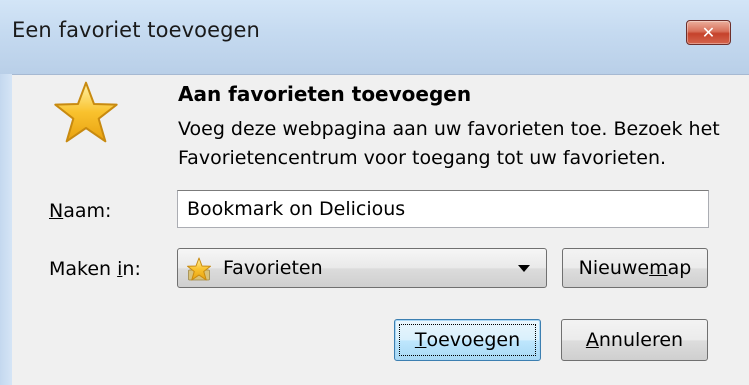 Image resolution: width=749 pixels, height=385 pixels. Describe the element at coordinates (467, 340) in the screenshot. I see `add-button: Toevoegen` at that location.